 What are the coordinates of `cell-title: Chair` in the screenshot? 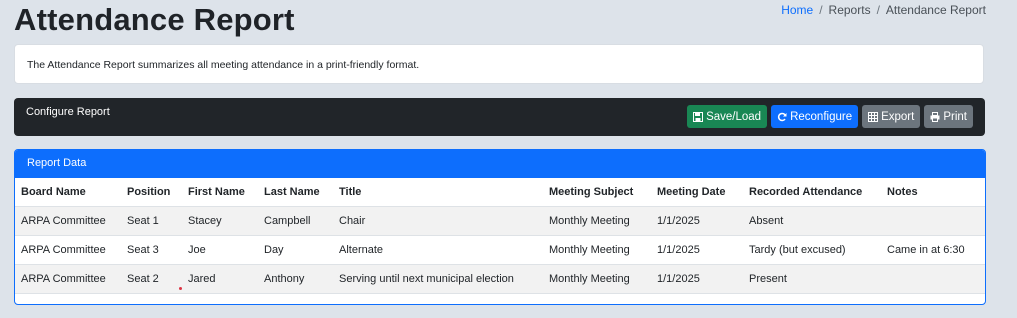 It's located at (438, 221).